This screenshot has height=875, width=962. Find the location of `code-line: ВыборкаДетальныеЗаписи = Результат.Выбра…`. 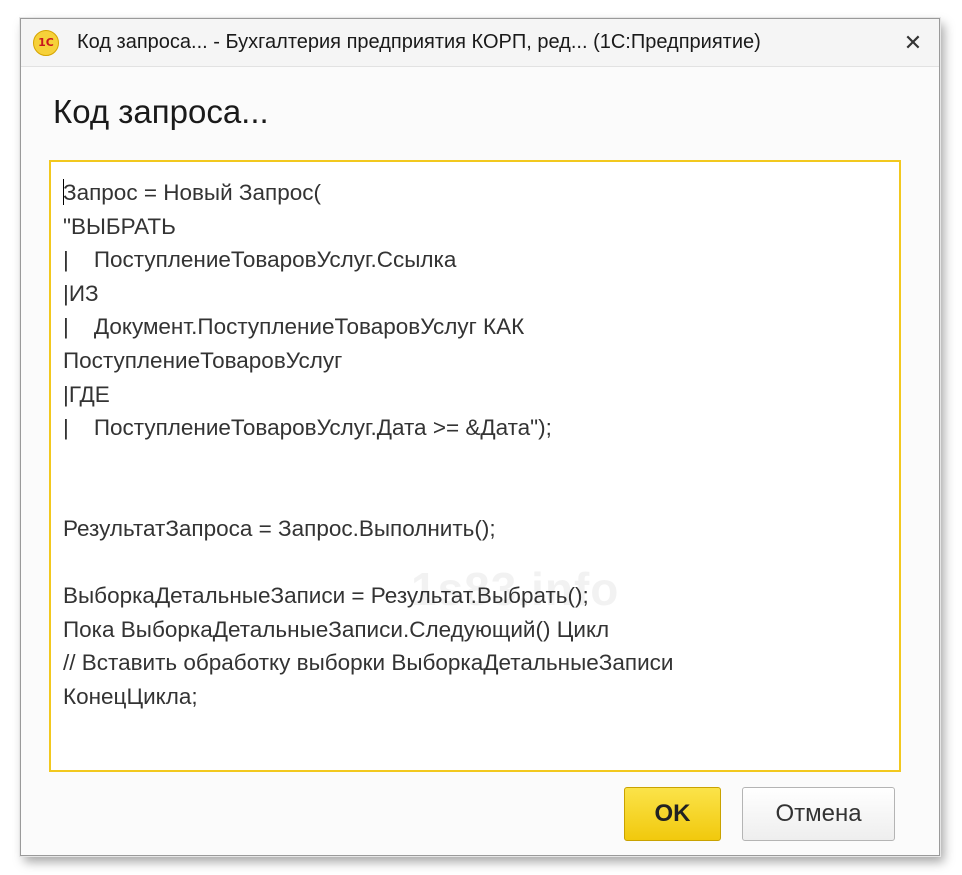

code-line: ВыборкаДетальныеЗаписи = Результат.Выбра… is located at coordinates (326, 596).